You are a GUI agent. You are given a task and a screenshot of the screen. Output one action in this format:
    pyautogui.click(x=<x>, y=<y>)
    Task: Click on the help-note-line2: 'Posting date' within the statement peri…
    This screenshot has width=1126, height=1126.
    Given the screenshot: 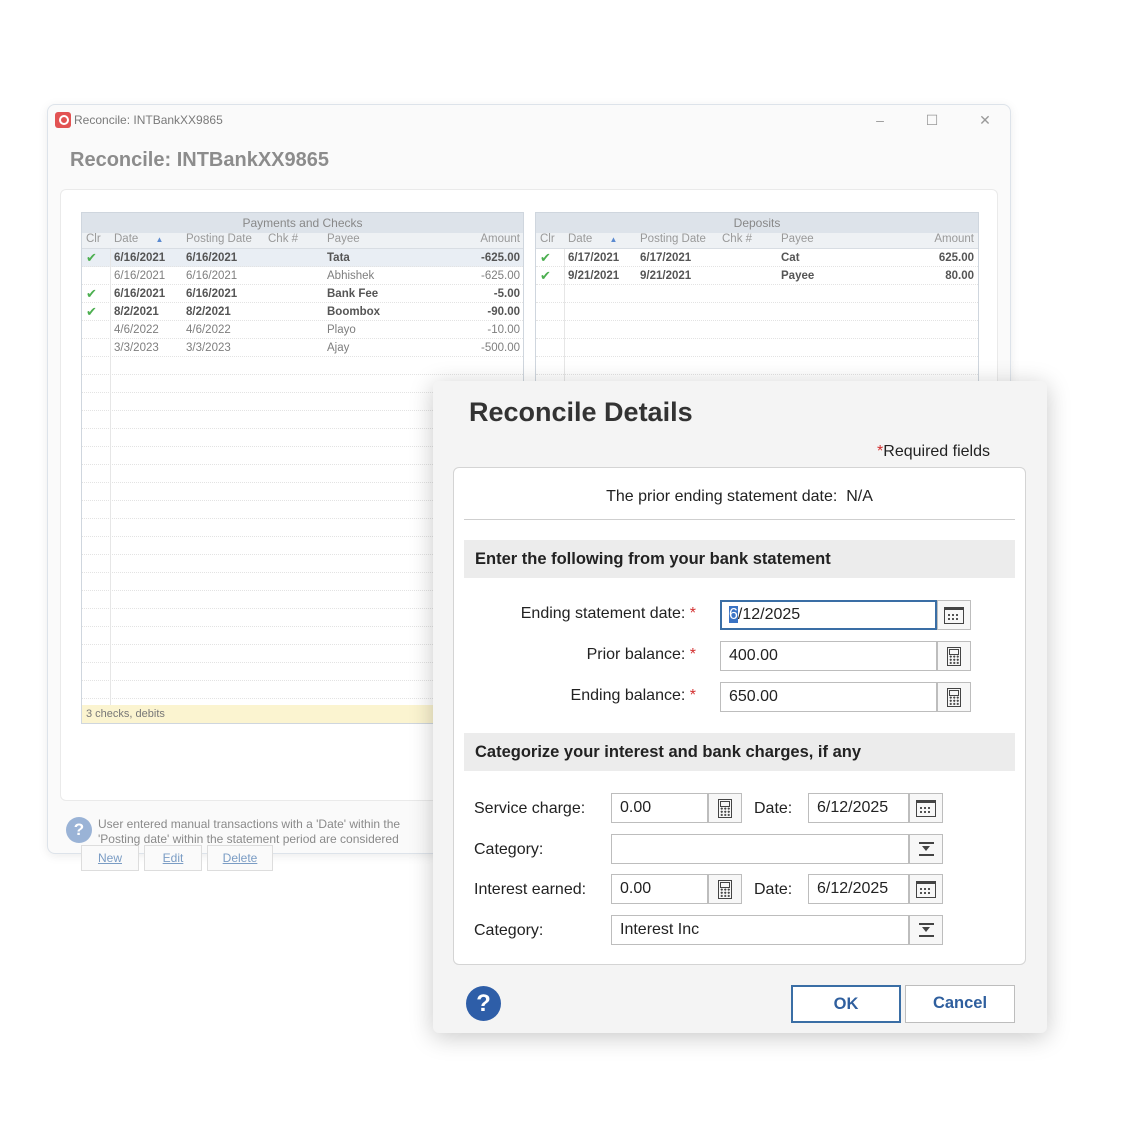 What is the action you would take?
    pyautogui.click(x=248, y=839)
    